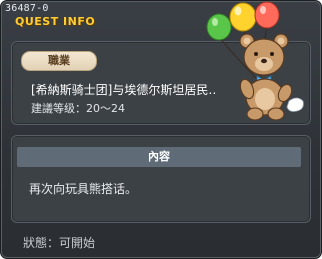 The image size is (322, 259). What do you see at coordinates (255, 61) in the screenshot?
I see `teddy-bear-icon` at bounding box center [255, 61].